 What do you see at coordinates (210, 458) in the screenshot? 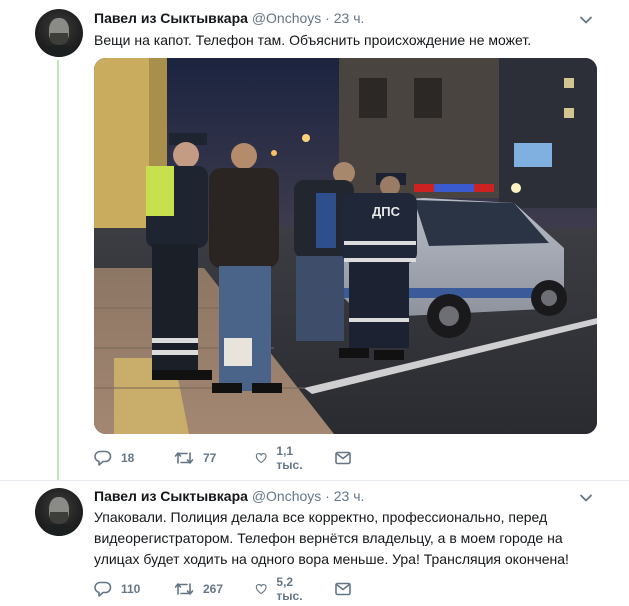
I see `retweet-count: 77` at bounding box center [210, 458].